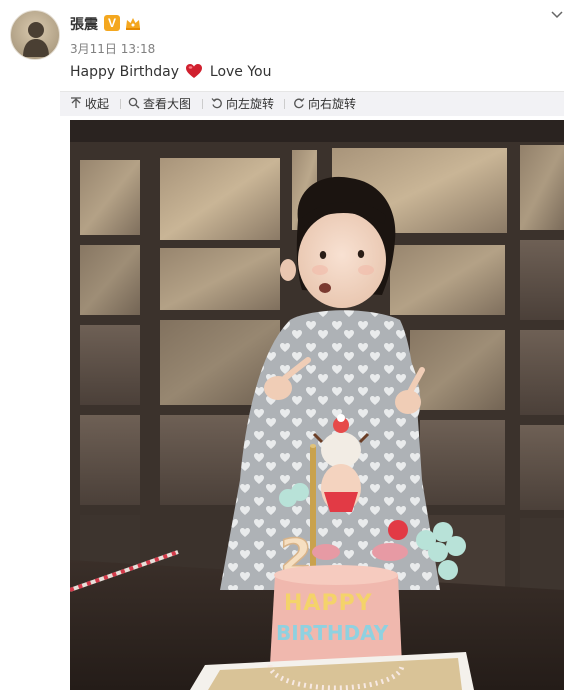 Image resolution: width=564 pixels, height=690 pixels. I want to click on rotate-right-label: 向右旋转, so click(332, 104).